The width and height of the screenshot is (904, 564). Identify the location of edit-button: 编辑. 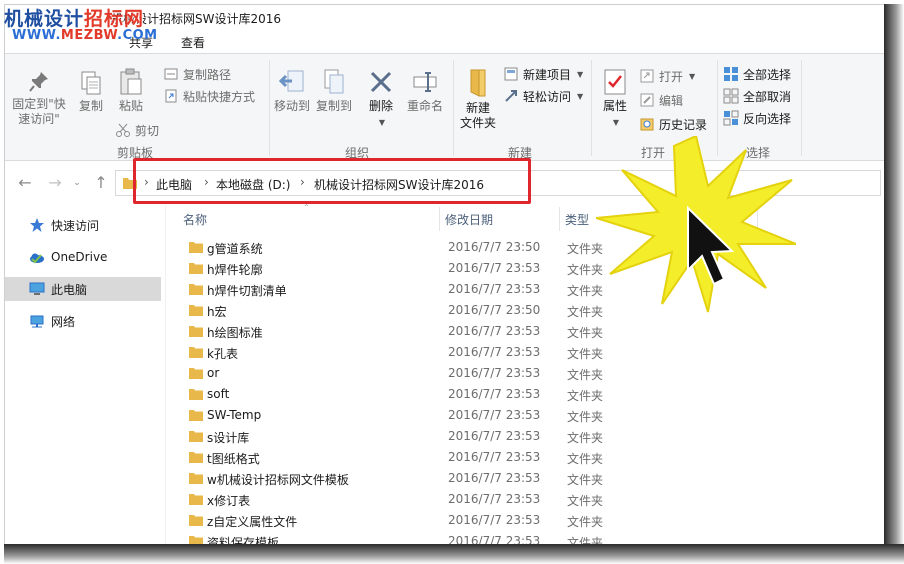
(661, 100).